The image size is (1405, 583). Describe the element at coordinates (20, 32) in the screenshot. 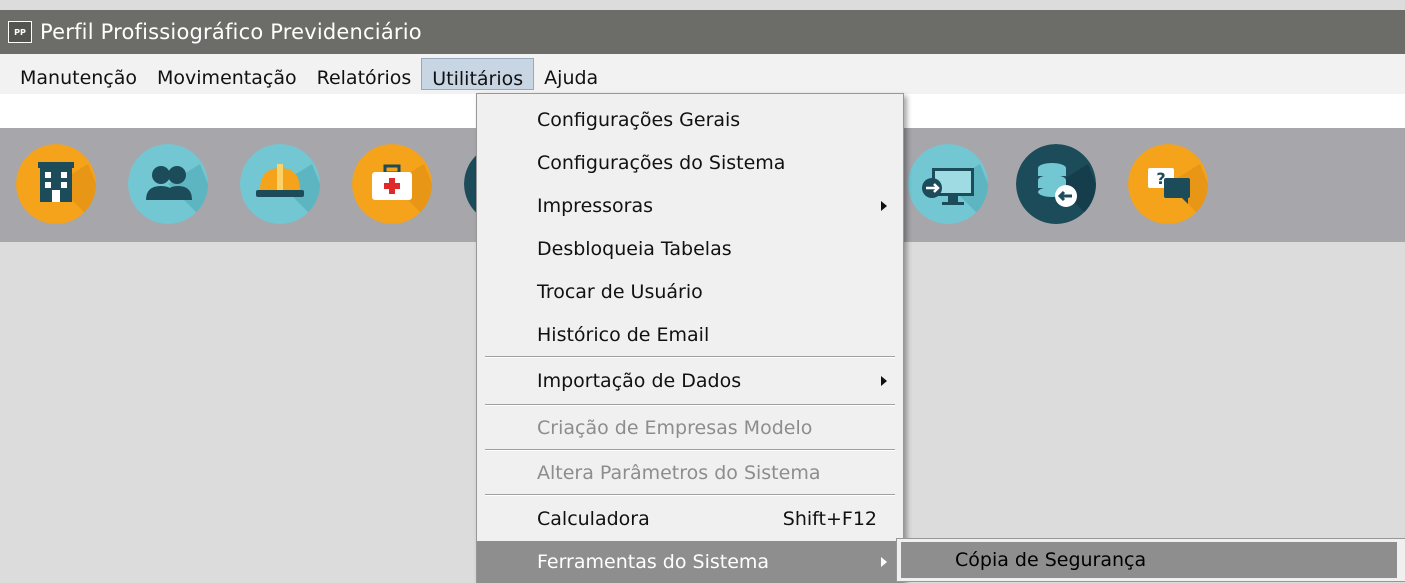

I see `app-icon: PP` at that location.